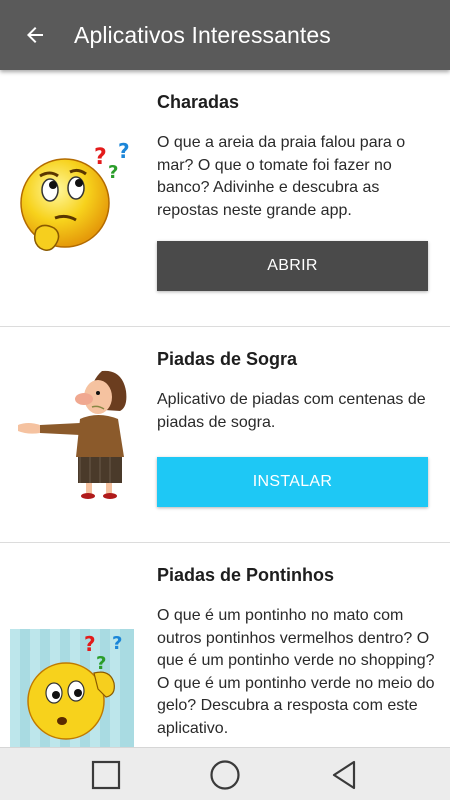  Describe the element at coordinates (292, 266) in the screenshot. I see `open-button: ABRIR` at that location.